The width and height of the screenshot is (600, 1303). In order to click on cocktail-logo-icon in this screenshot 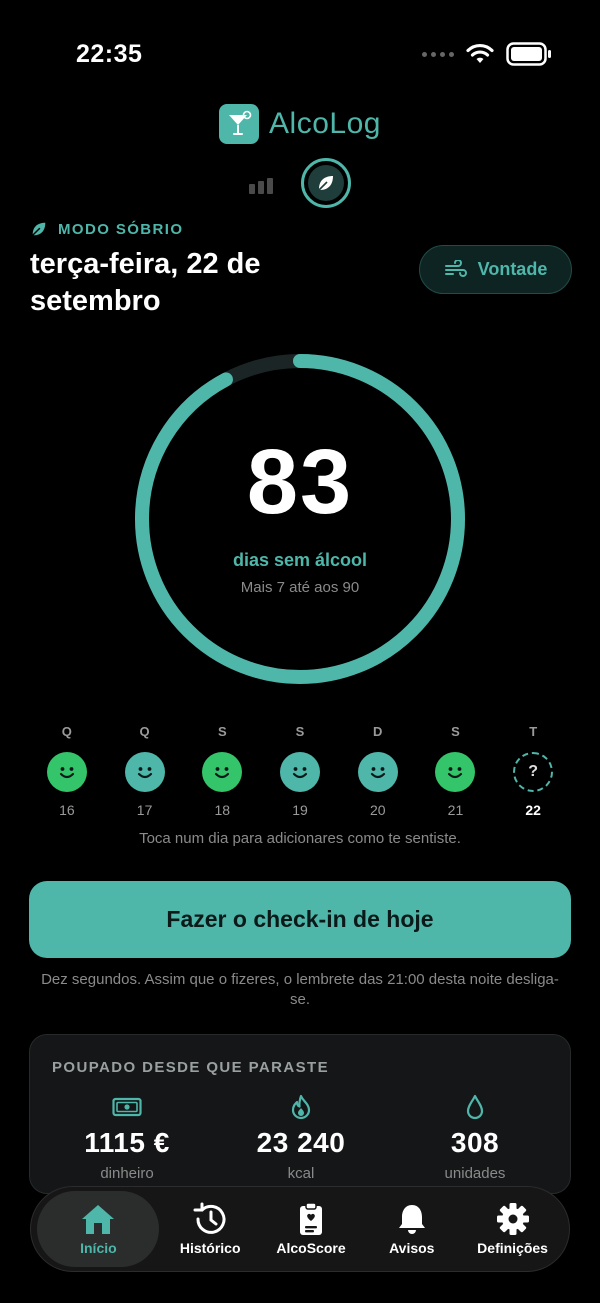, I will do `click(239, 124)`.